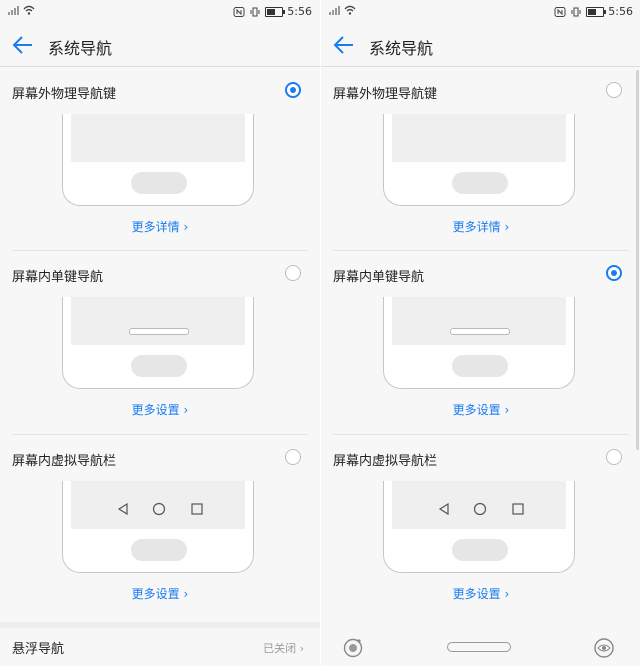 This screenshot has height=666, width=640. I want to click on scrollbar, so click(637, 260).